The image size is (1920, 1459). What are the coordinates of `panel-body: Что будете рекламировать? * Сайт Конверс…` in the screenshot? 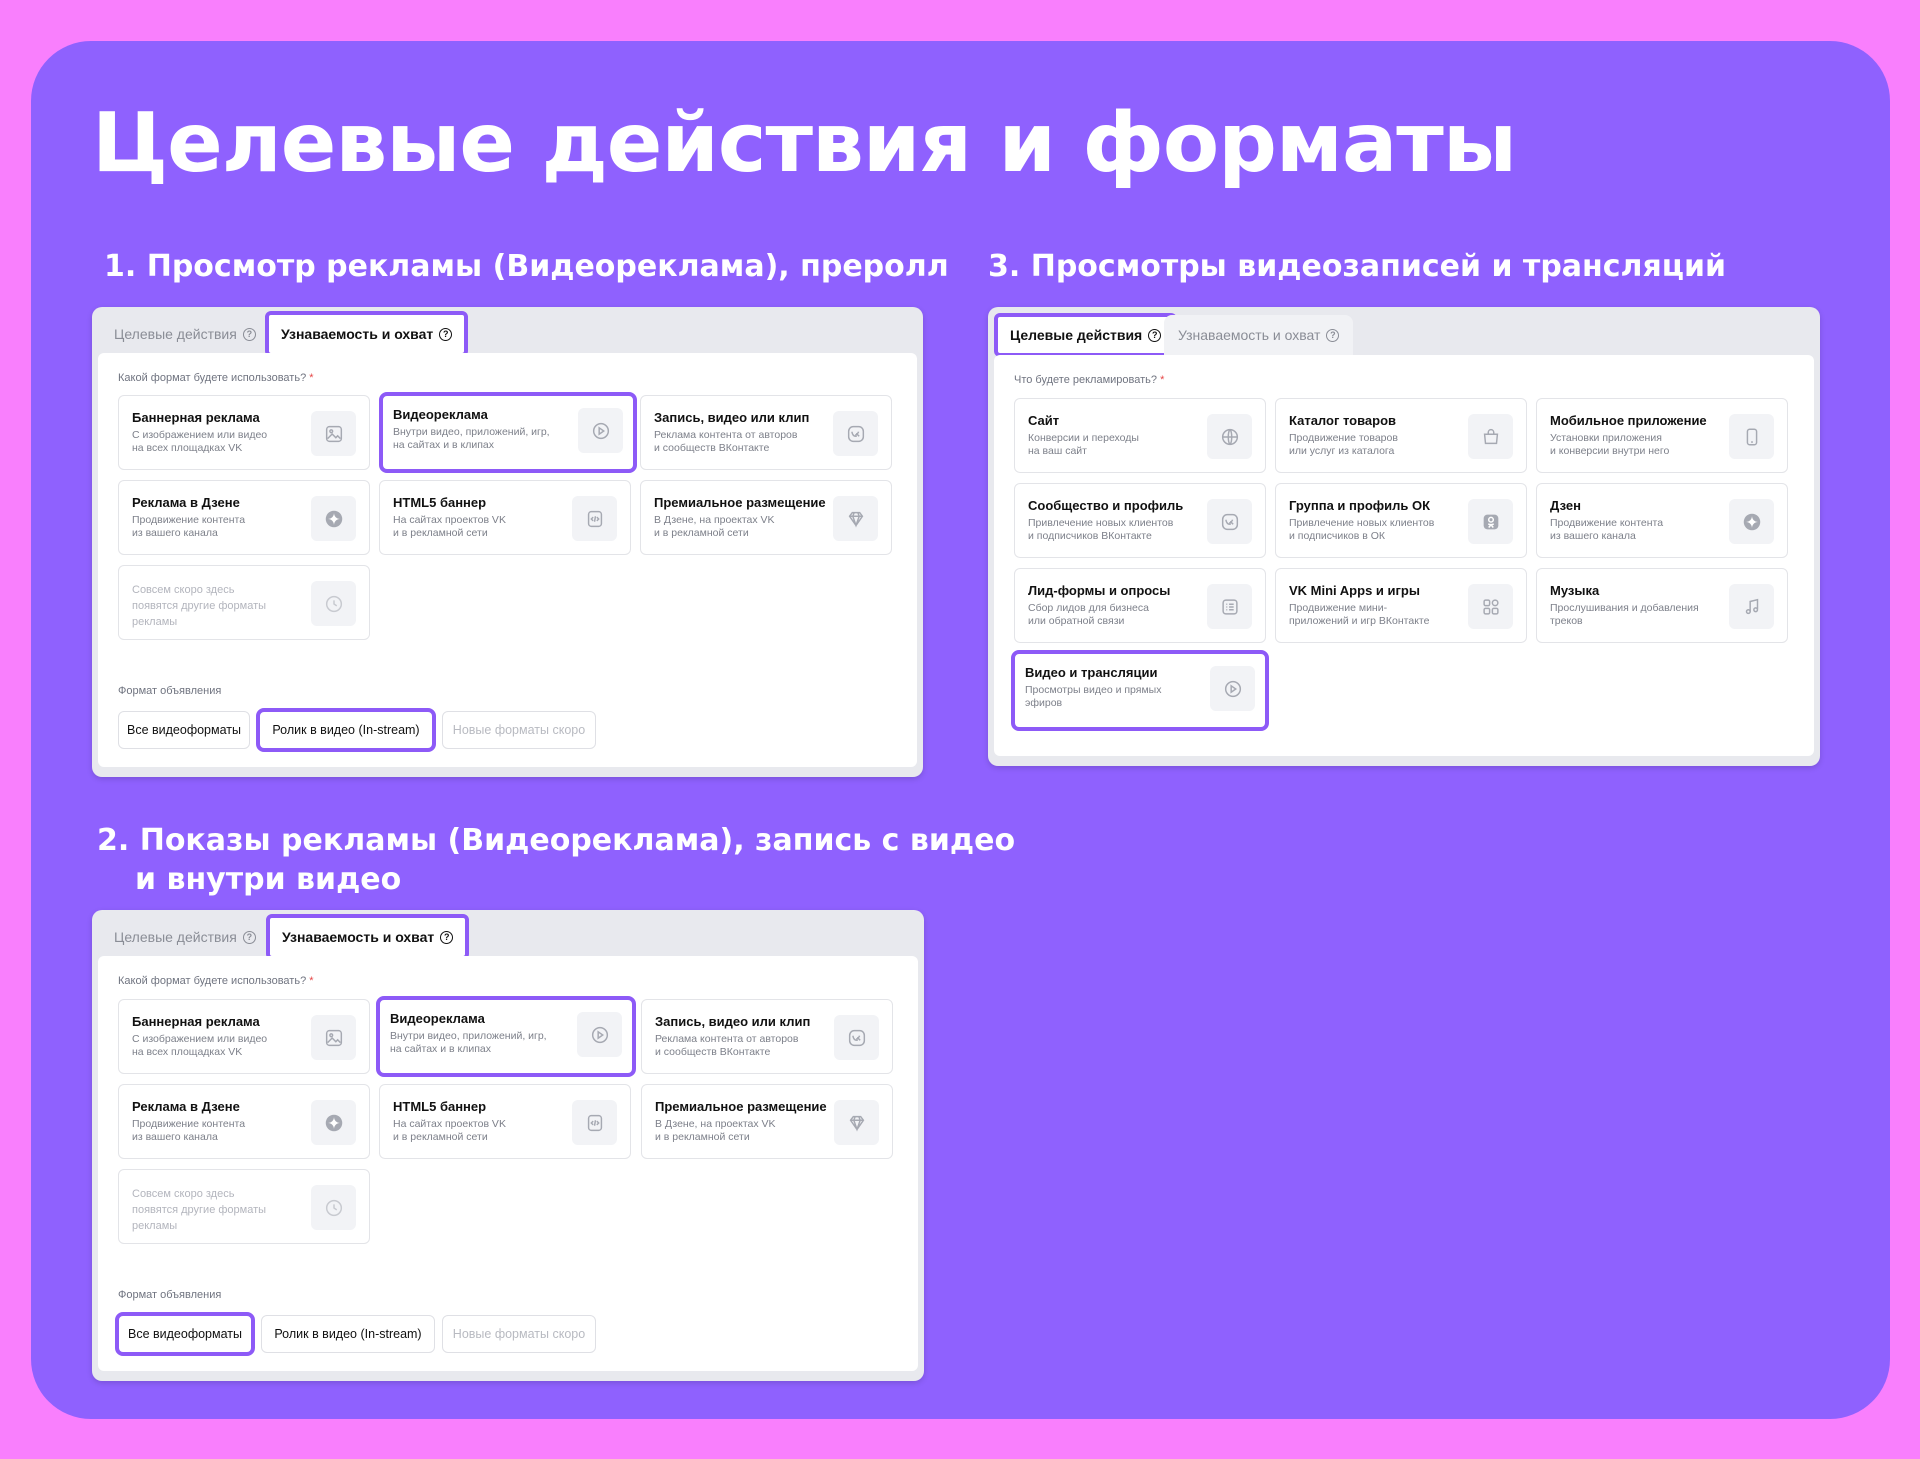 It's located at (1404, 555).